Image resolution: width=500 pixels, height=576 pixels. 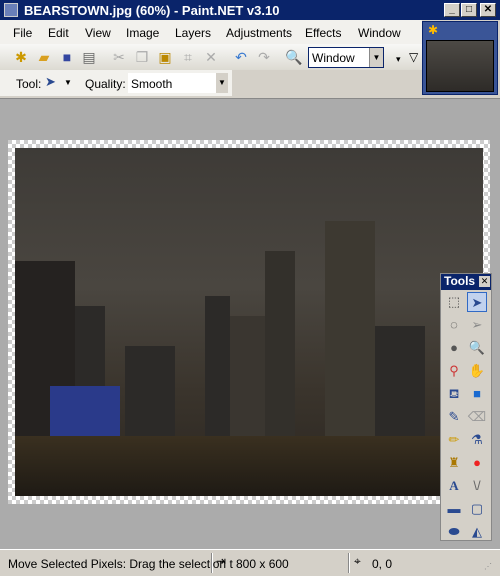 I want to click on ellipse-select-icon: ●, so click(x=454, y=348).